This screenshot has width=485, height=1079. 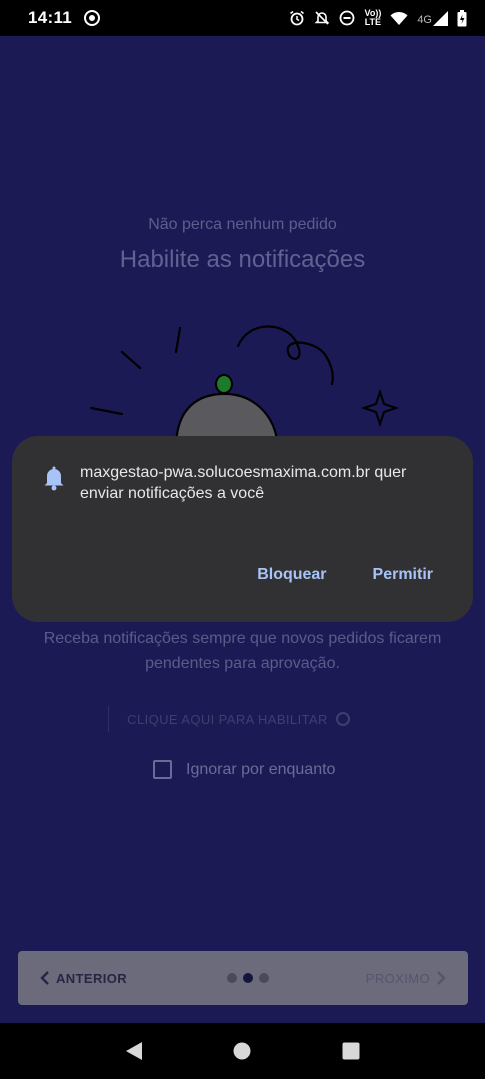 I want to click on pager-dot-active, so click(x=248, y=978).